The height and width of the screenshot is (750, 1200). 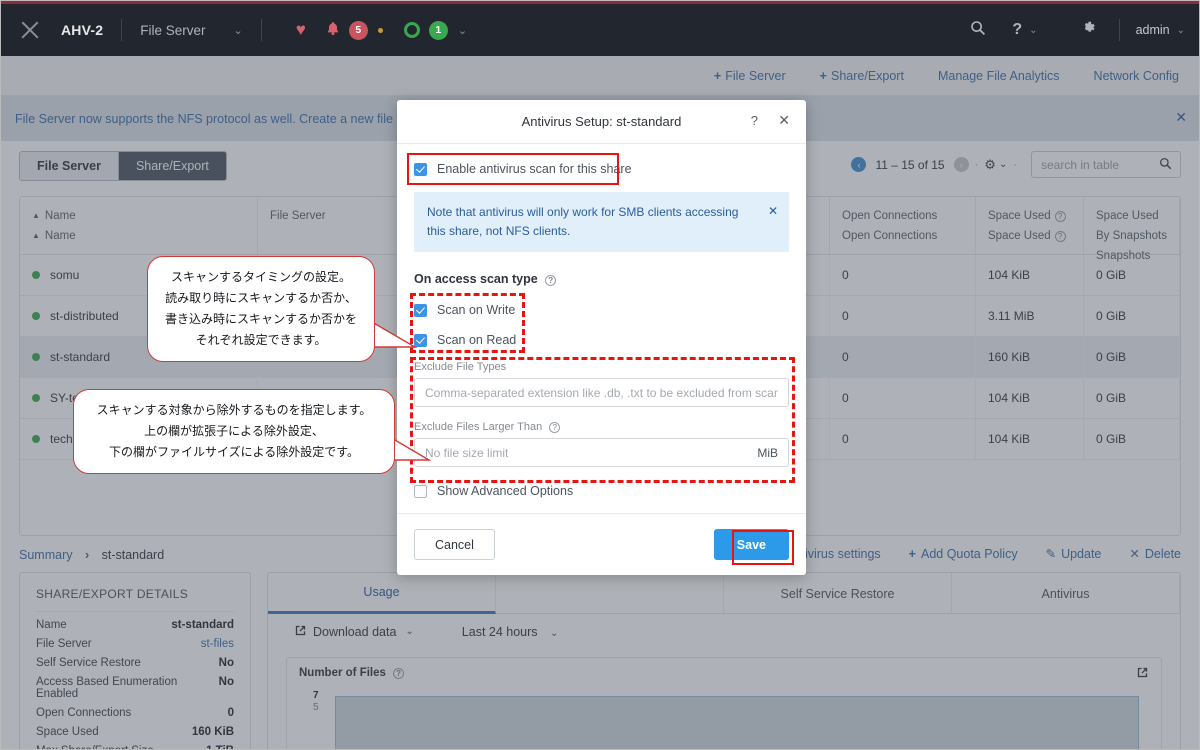 I want to click on save-button: Save, so click(x=751, y=544).